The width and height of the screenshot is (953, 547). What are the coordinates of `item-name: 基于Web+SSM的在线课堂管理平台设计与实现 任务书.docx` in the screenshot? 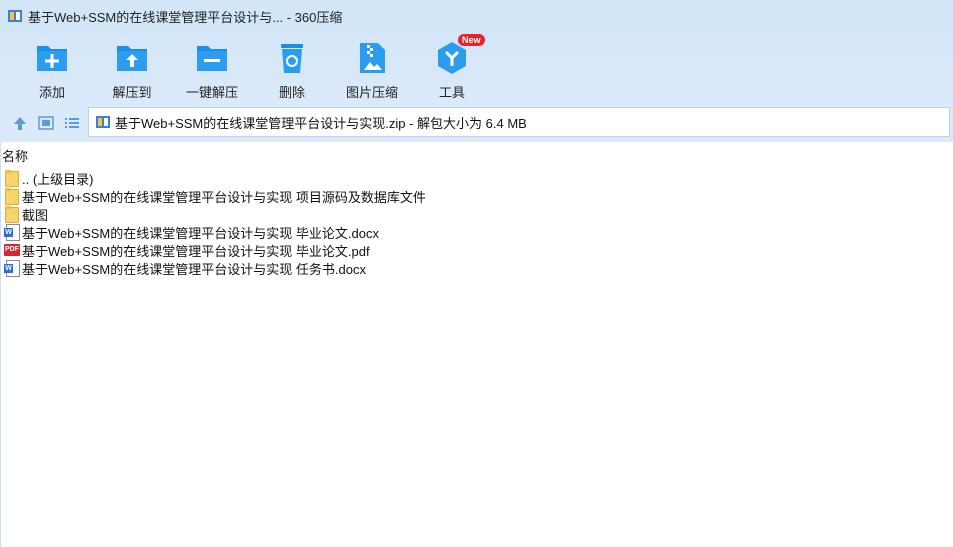 It's located at (194, 269).